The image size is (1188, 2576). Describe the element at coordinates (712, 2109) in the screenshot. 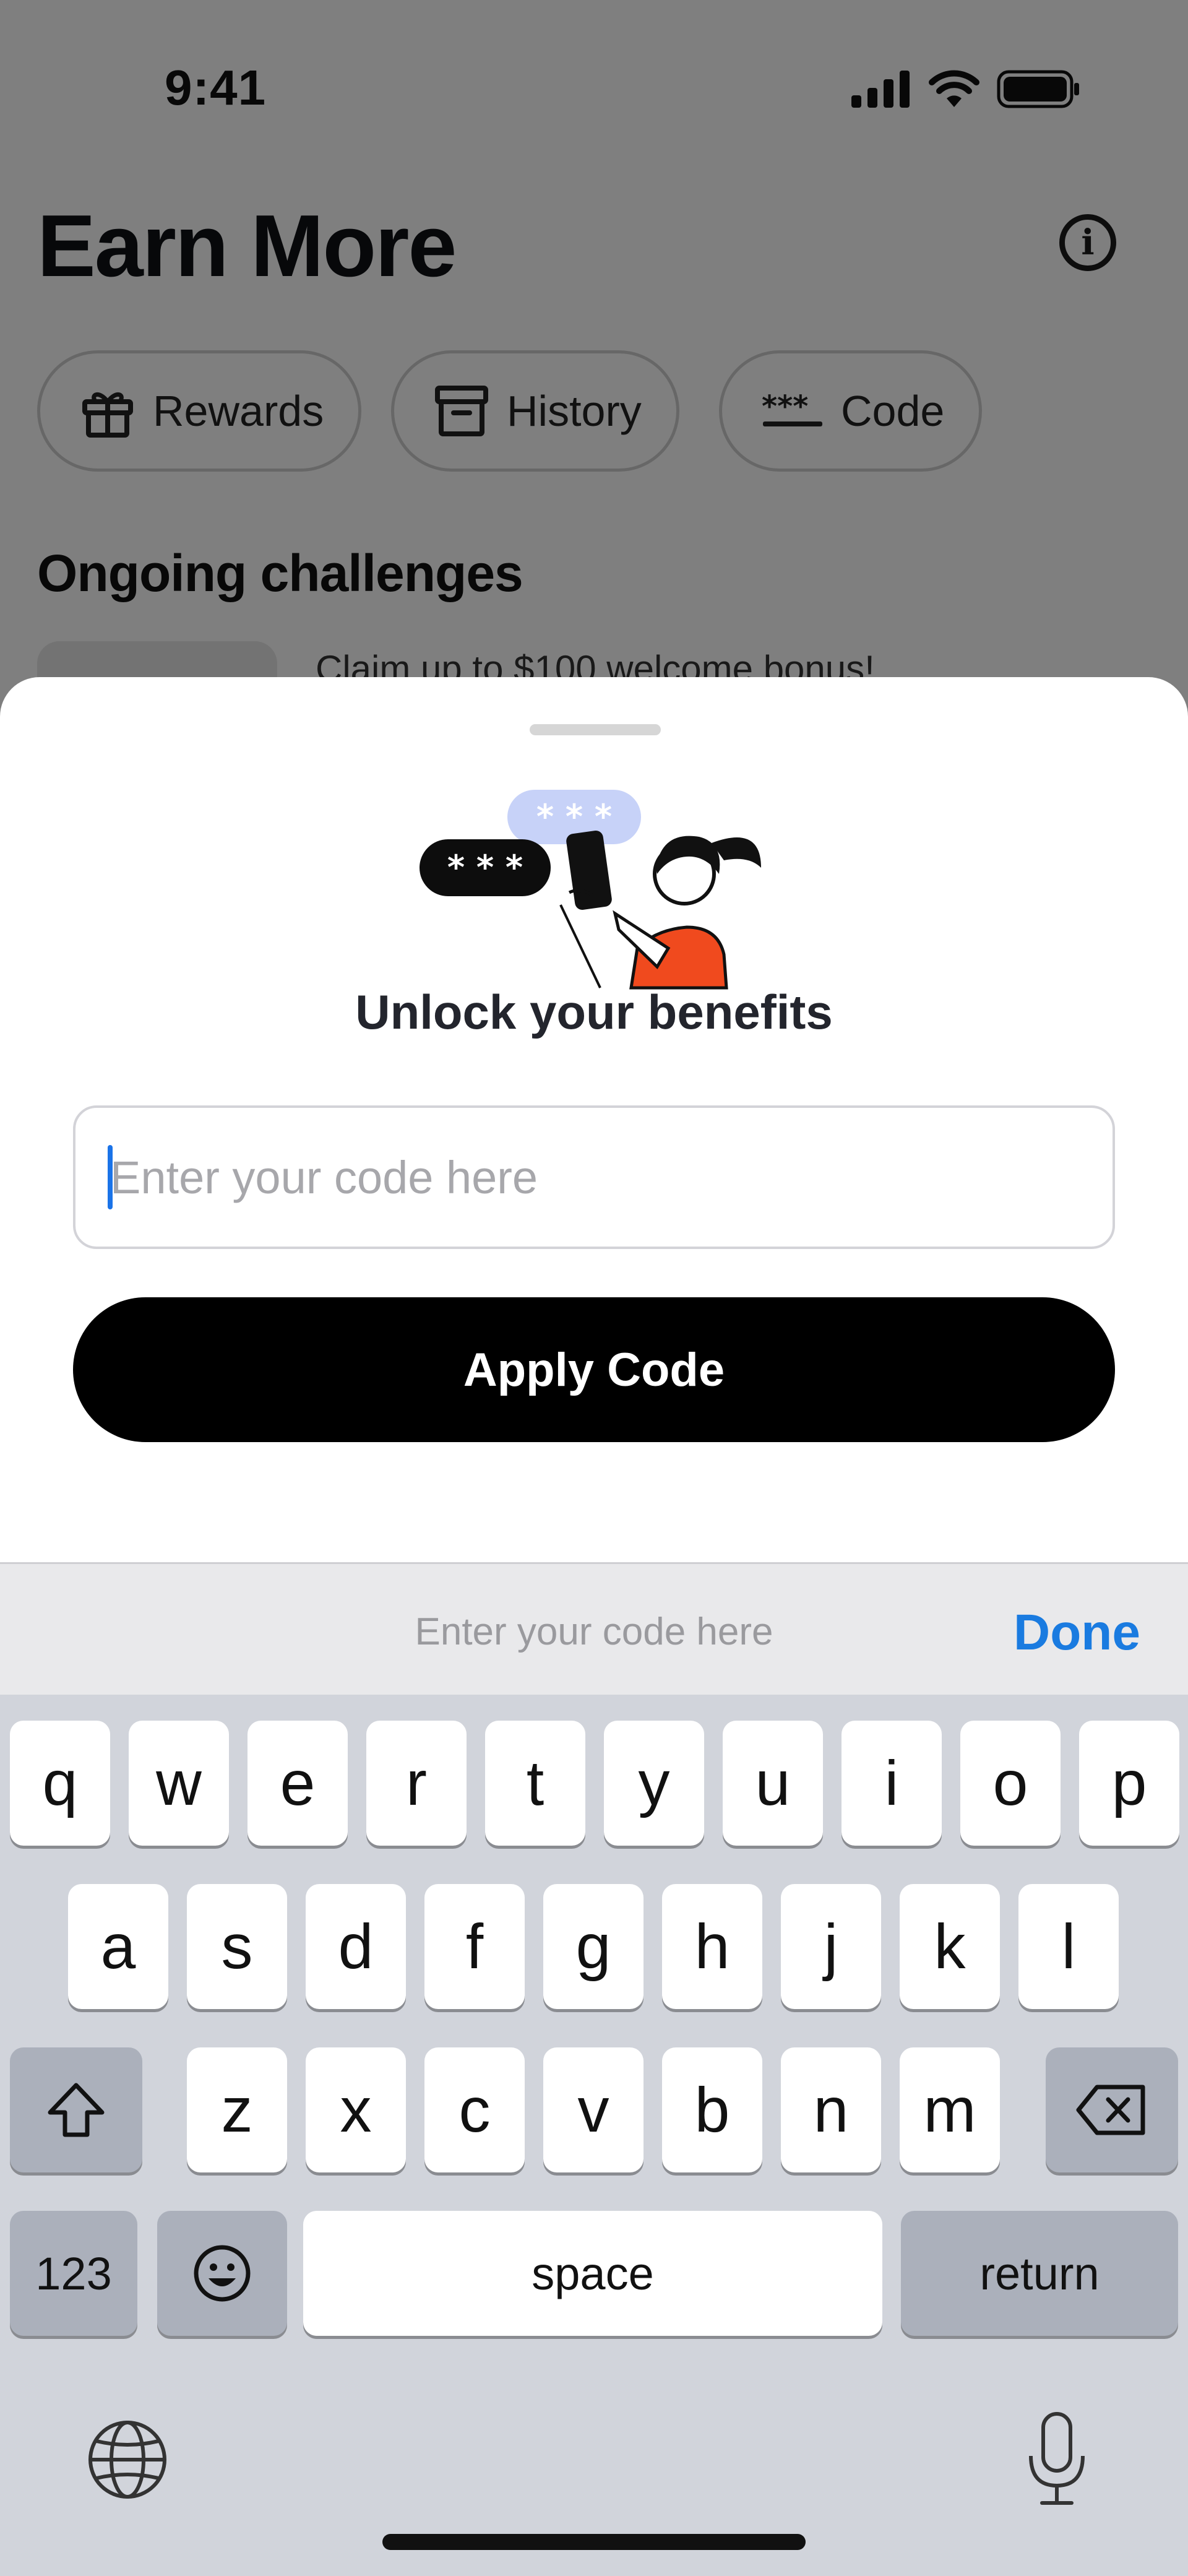

I see `key-b: b` at that location.